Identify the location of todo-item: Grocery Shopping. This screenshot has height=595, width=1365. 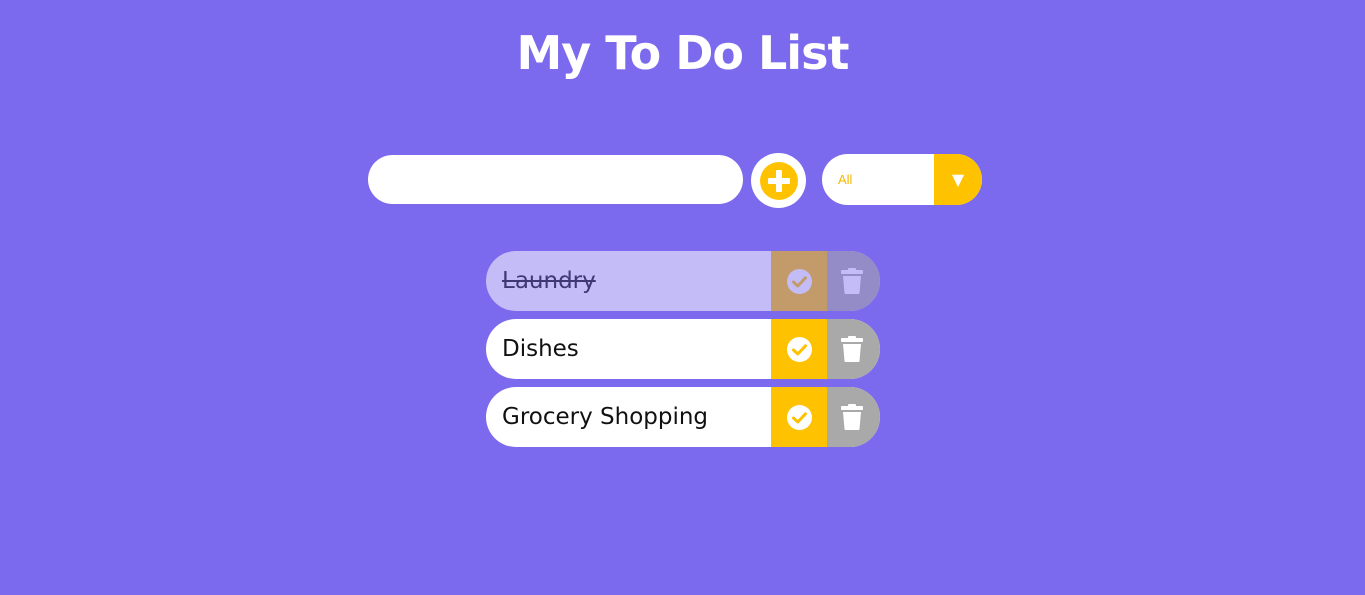
(683, 417).